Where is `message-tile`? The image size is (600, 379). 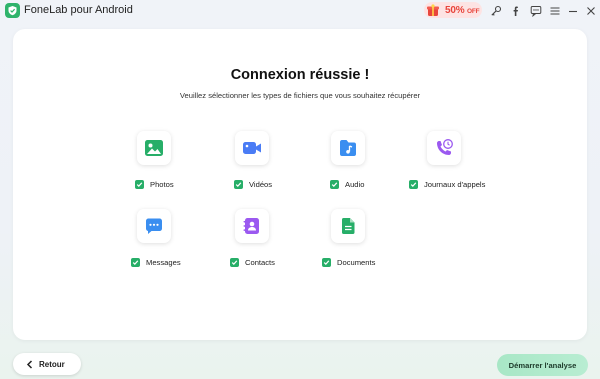
message-tile is located at coordinates (154, 226).